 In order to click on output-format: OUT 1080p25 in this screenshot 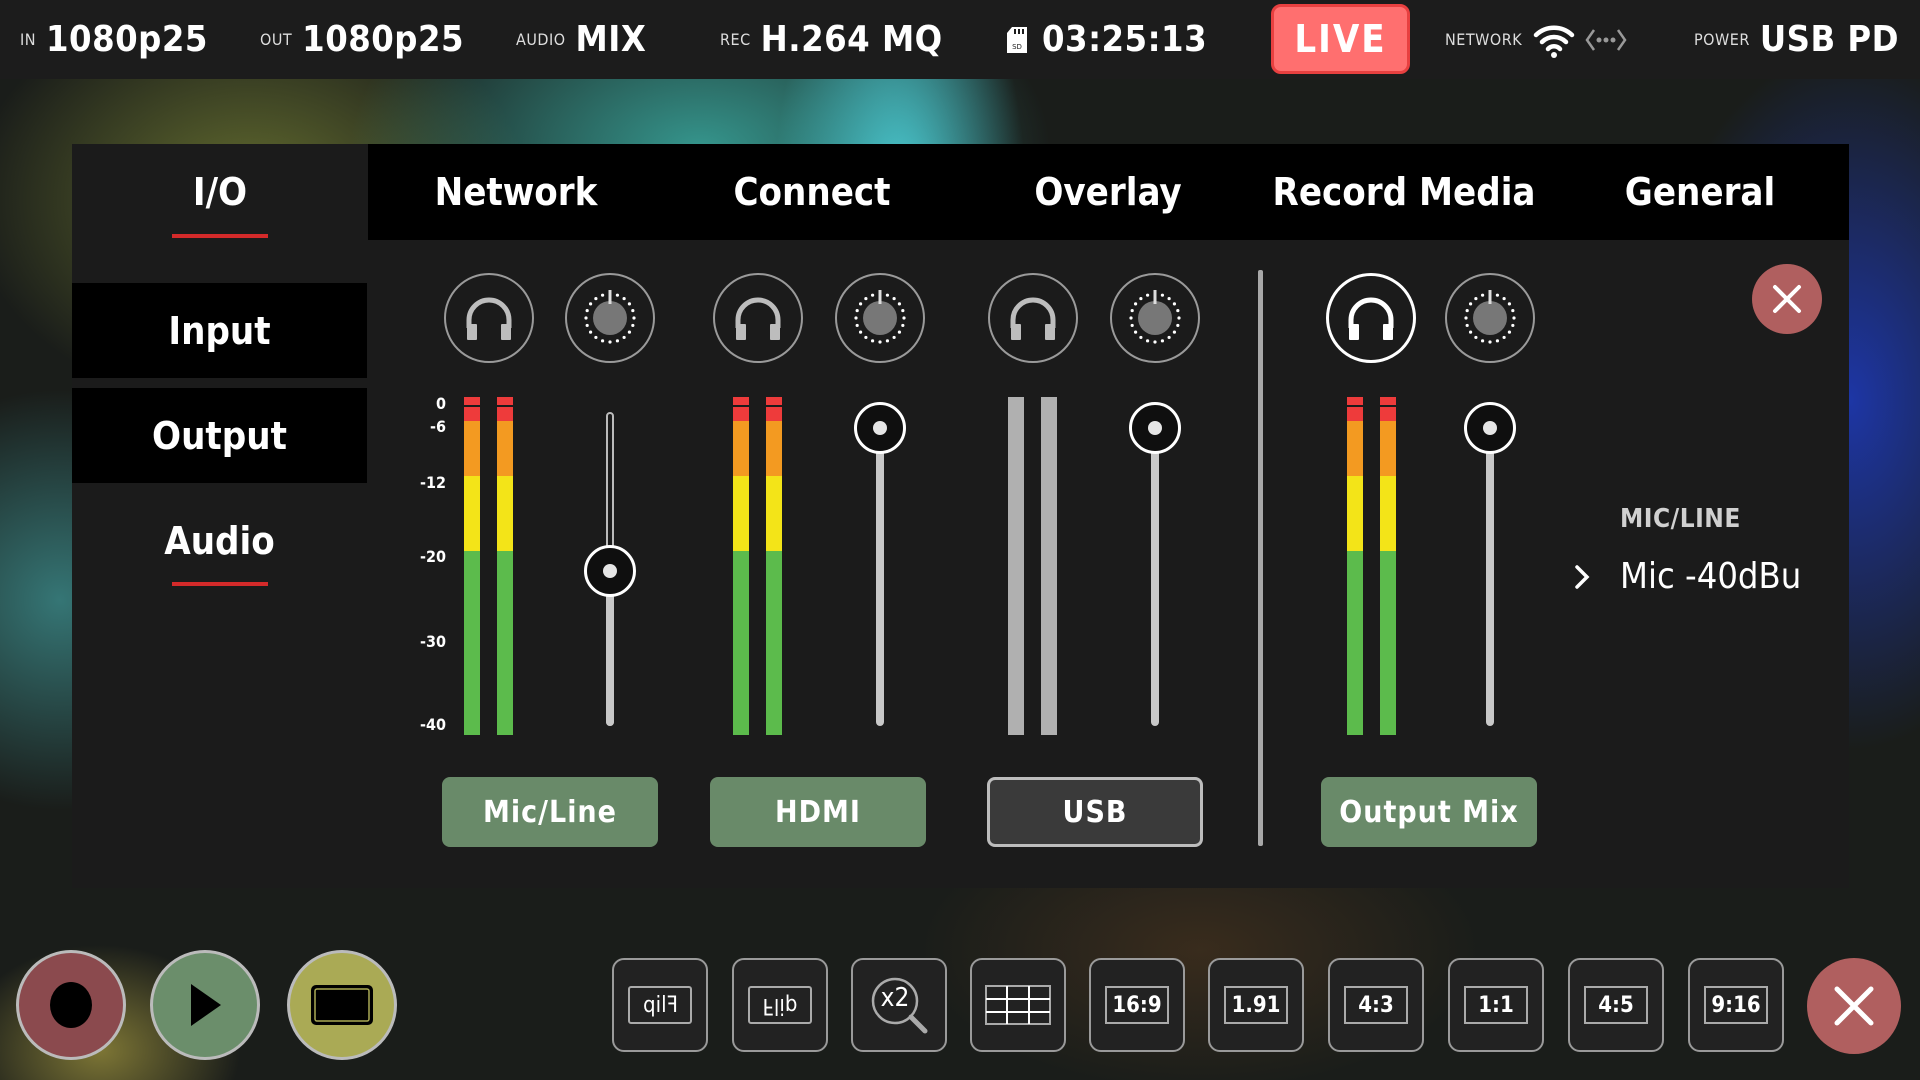, I will do `click(362, 39)`.